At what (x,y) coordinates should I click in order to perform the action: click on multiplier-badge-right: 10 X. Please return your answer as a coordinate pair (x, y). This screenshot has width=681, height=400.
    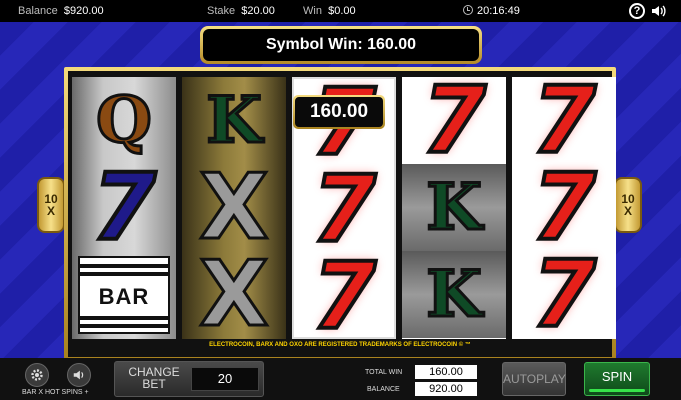
    Looking at the image, I should click on (628, 205).